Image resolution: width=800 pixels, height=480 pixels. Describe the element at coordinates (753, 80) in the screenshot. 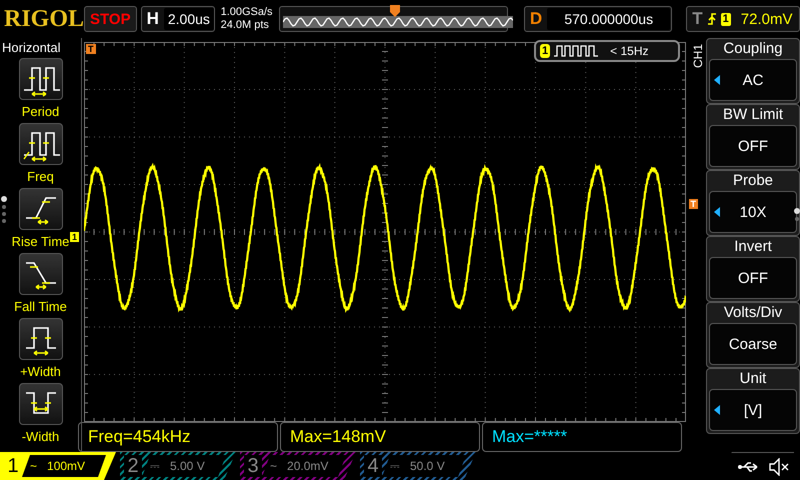

I see `softkey-value: AC` at that location.